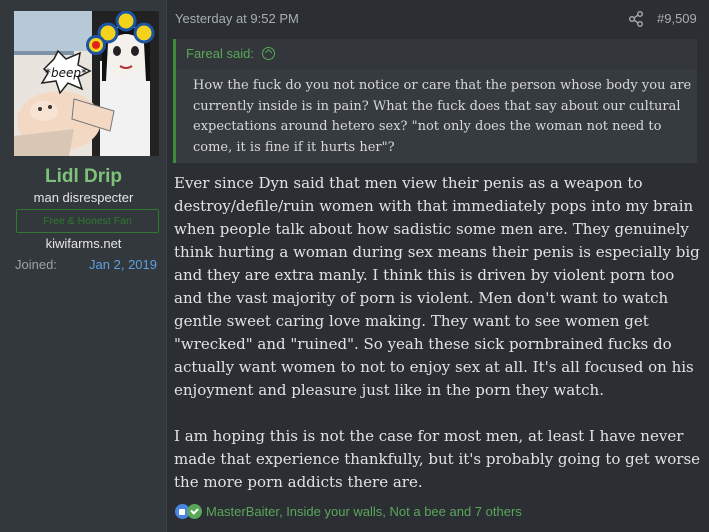 This screenshot has width=709, height=532. Describe the element at coordinates (677, 18) in the screenshot. I see `post-number: #9,509` at that location.